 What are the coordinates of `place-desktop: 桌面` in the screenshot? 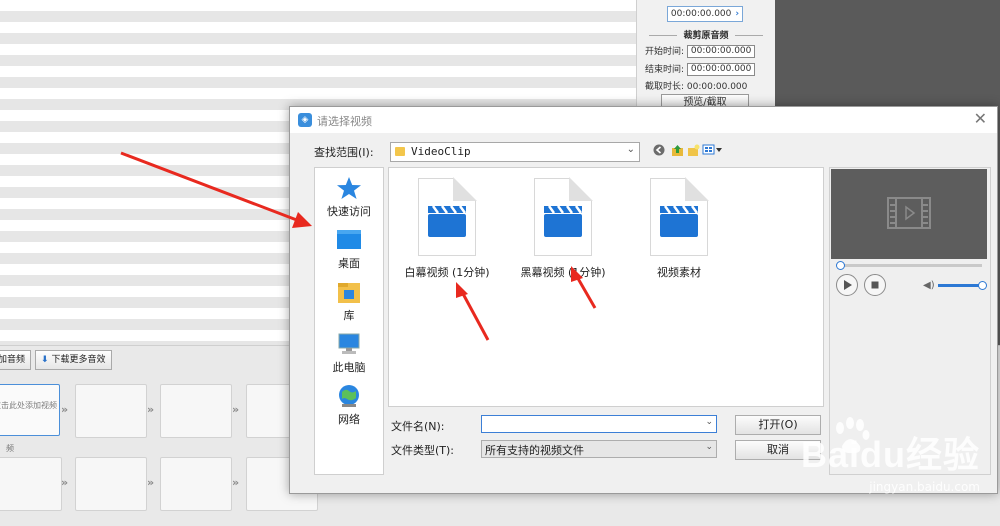 It's located at (349, 249).